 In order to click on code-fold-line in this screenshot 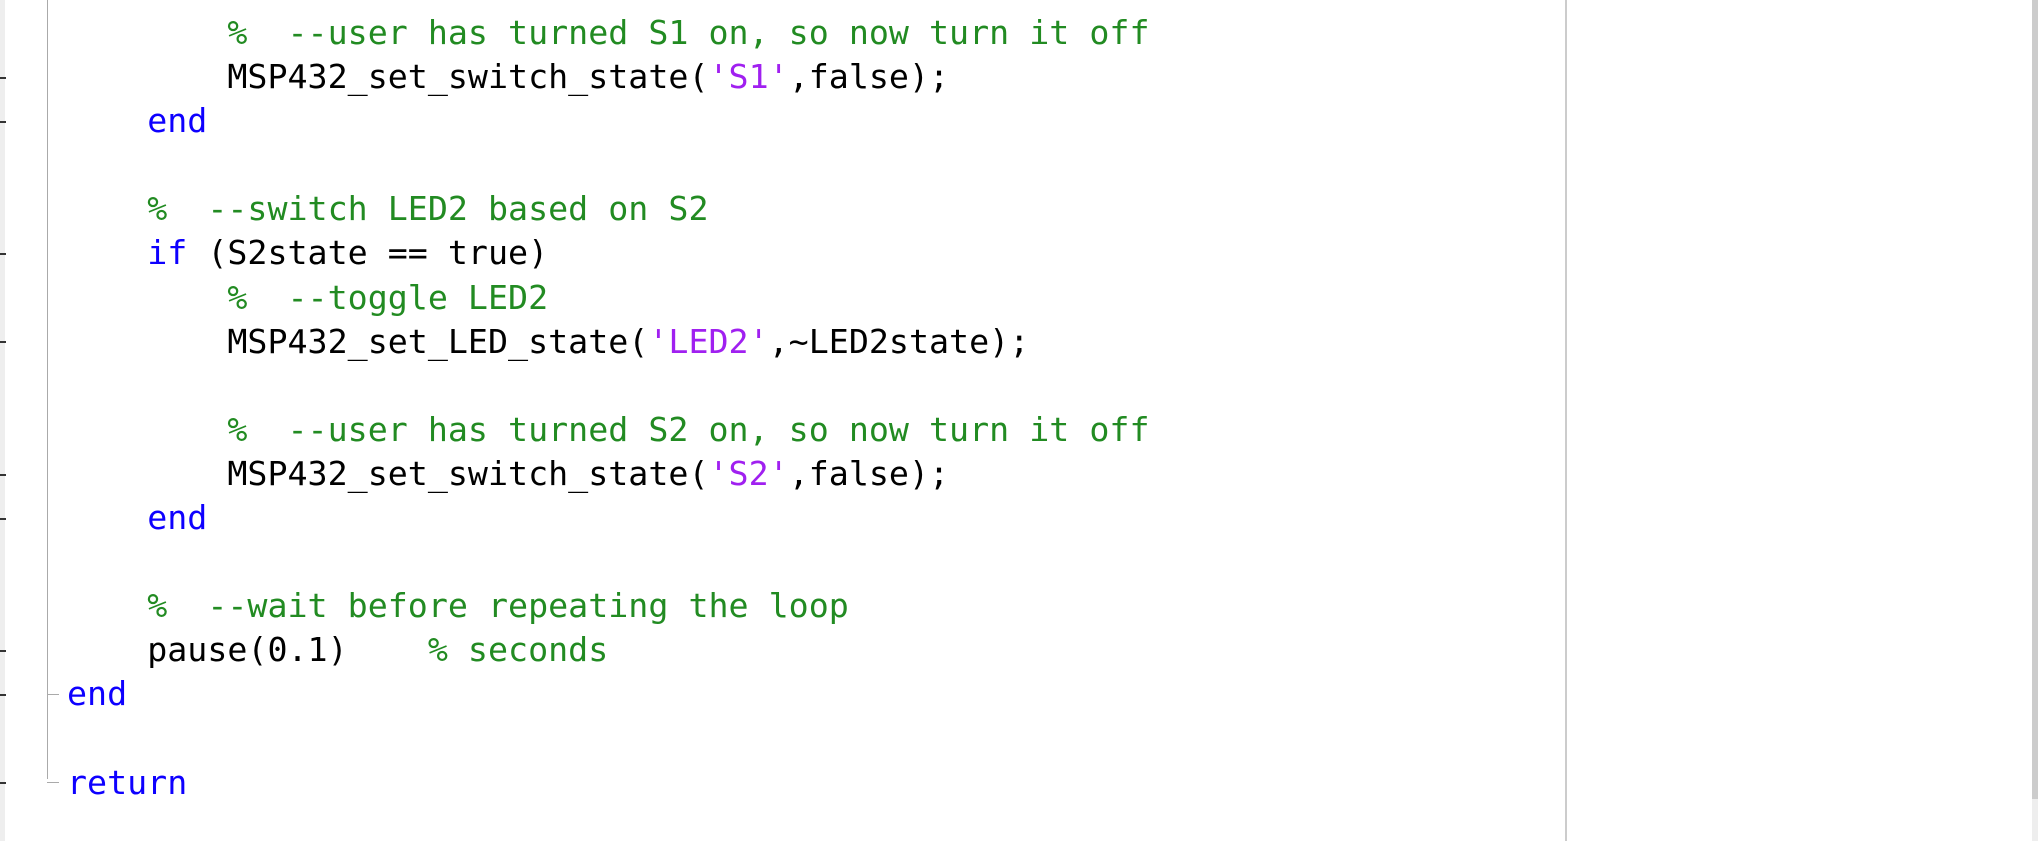, I will do `click(47, 389)`.